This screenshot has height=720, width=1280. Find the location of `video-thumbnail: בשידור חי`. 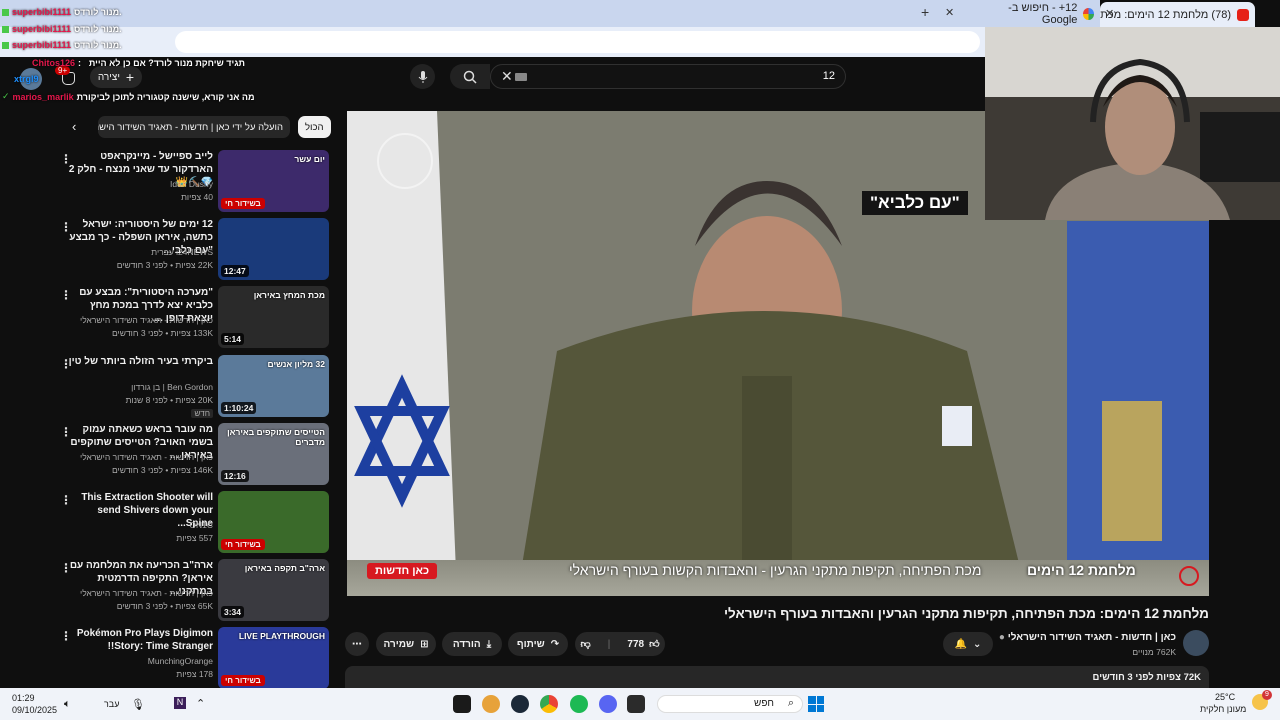

video-thumbnail: בשידור חי is located at coordinates (273, 522).